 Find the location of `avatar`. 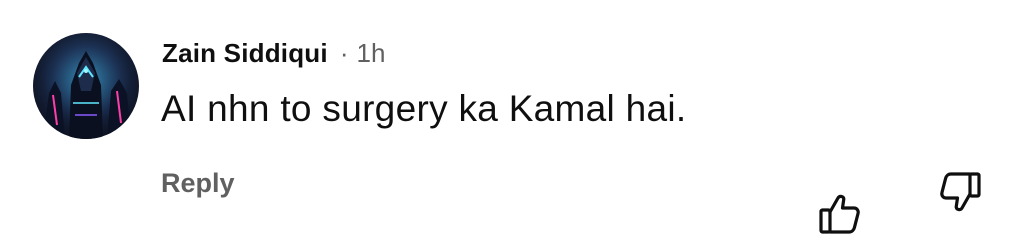

avatar is located at coordinates (86, 86).